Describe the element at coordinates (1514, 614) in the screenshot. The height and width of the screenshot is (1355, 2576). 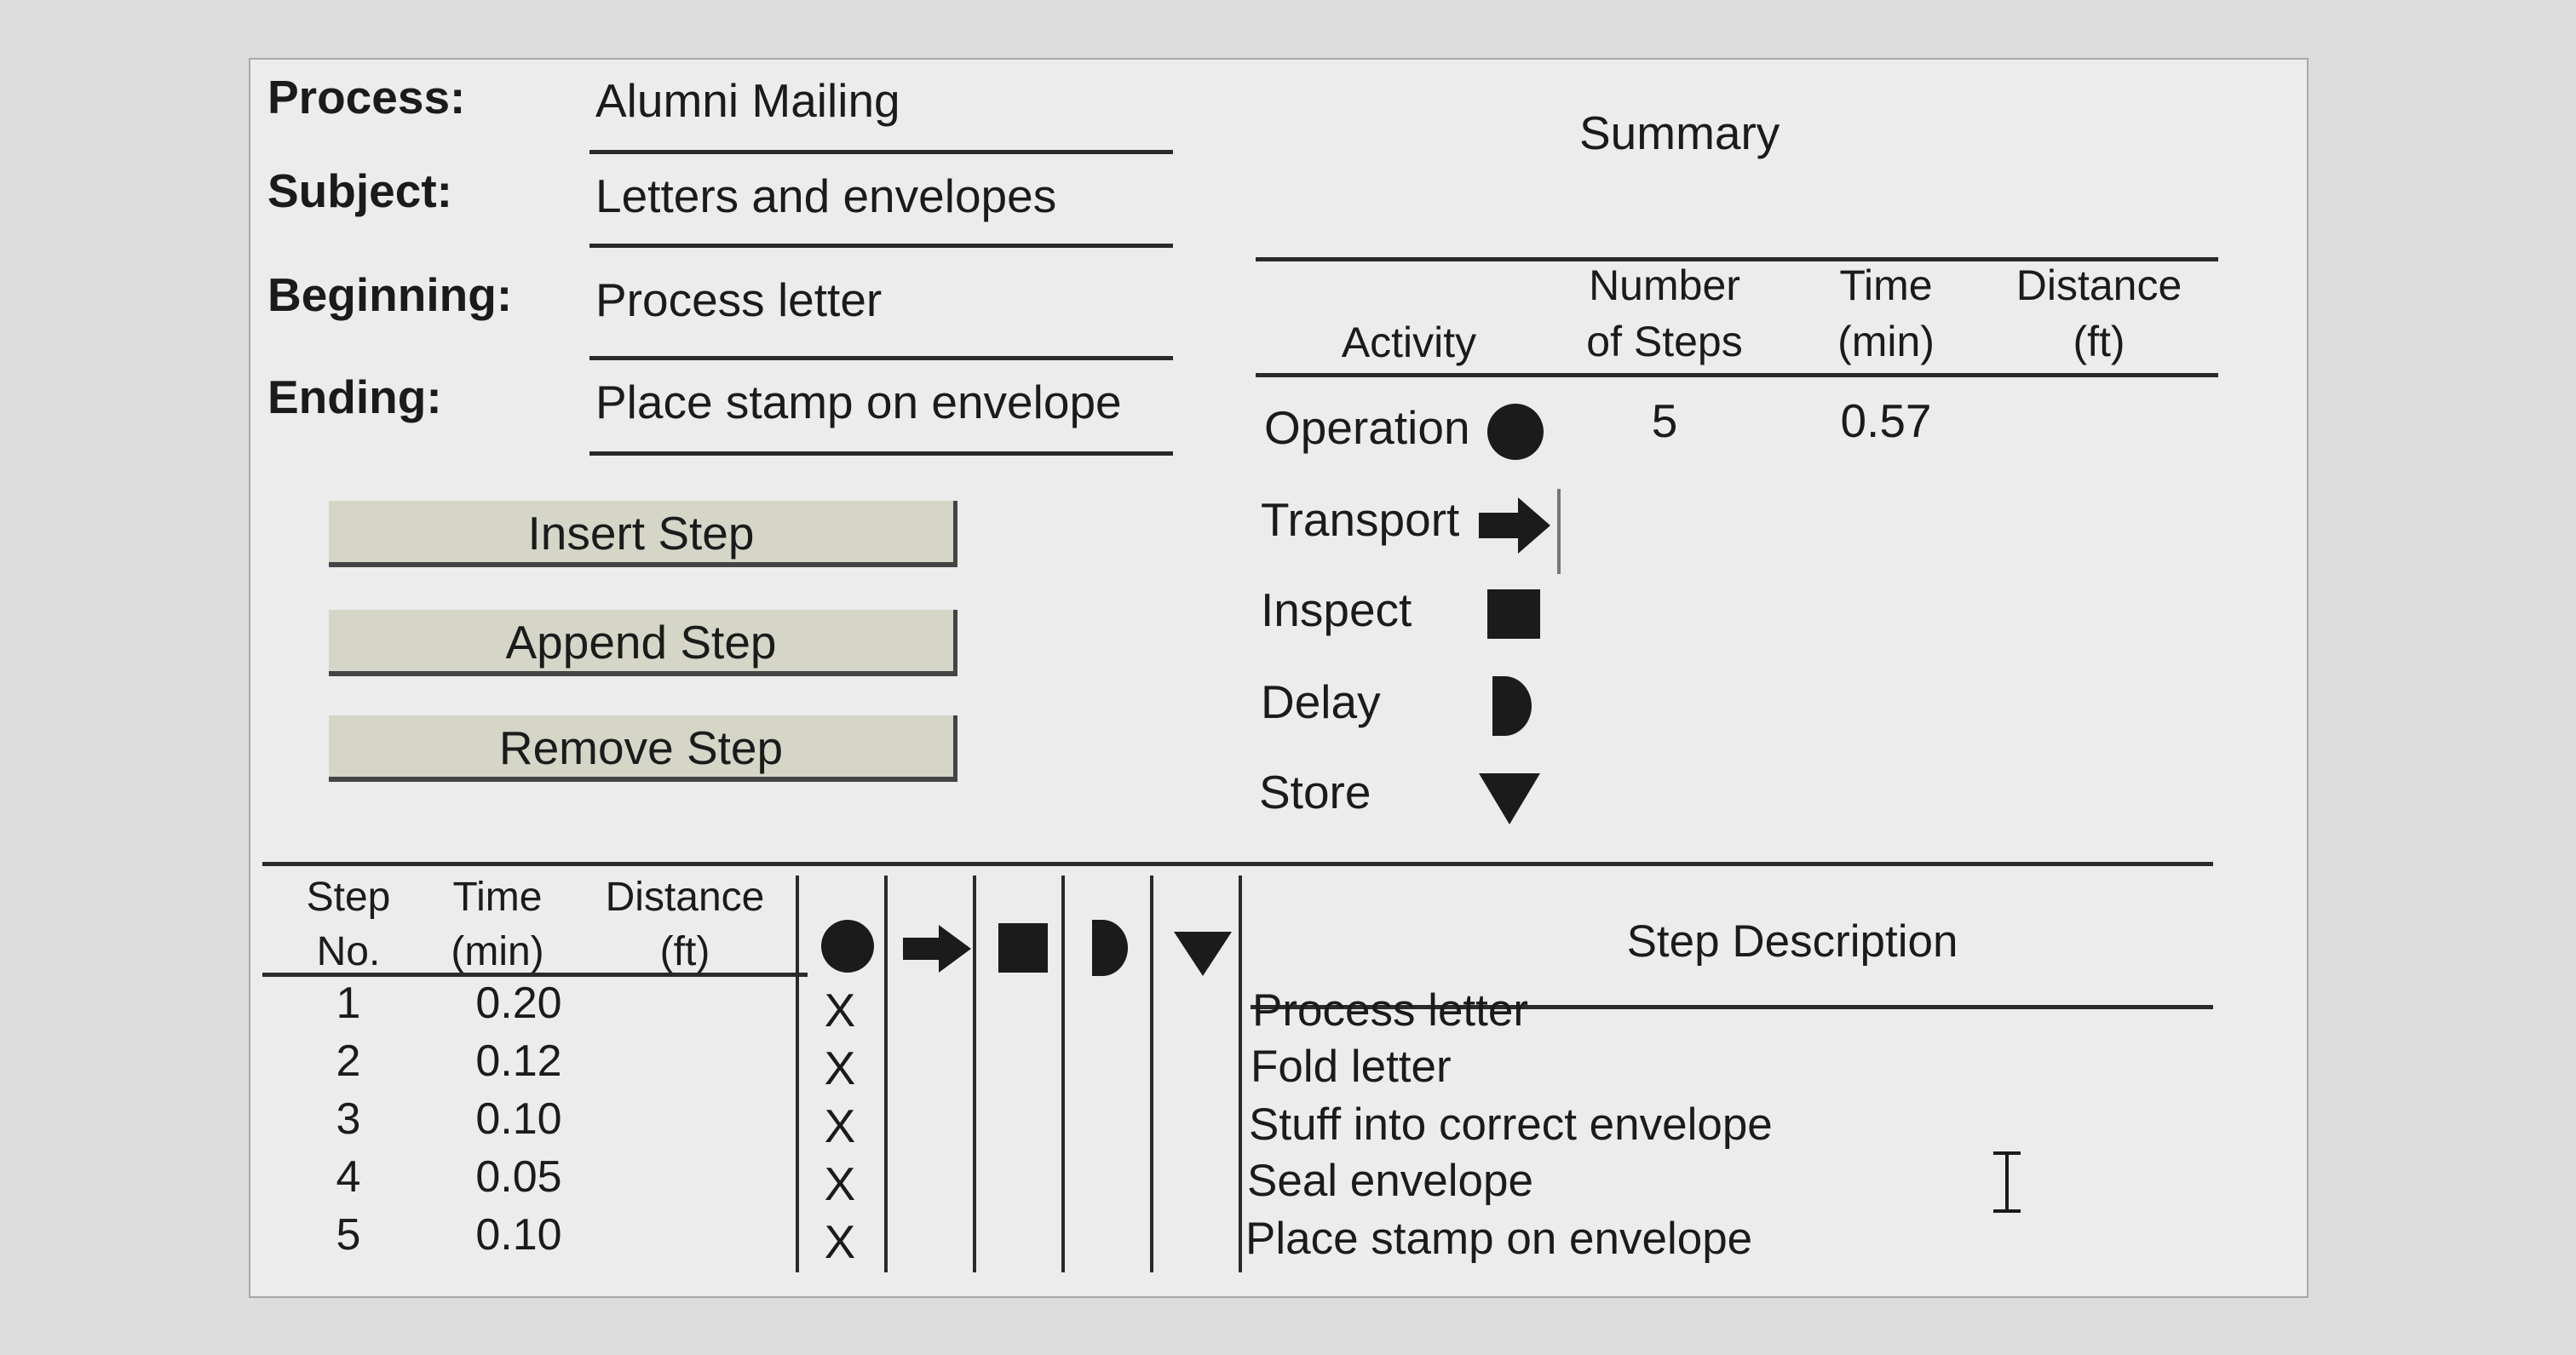
I see `square-icon` at that location.